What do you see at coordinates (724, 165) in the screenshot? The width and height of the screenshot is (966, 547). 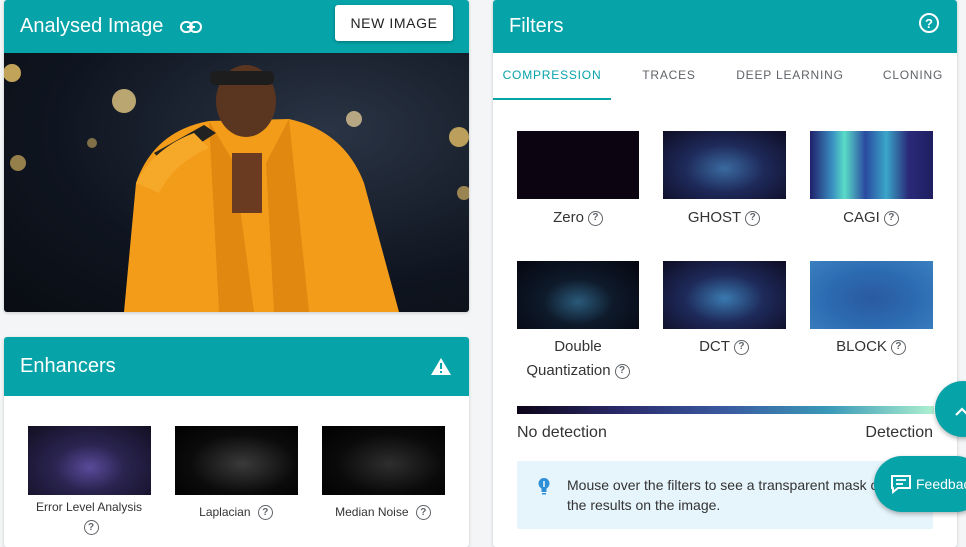 I see `ghost-filter-thumbnail` at bounding box center [724, 165].